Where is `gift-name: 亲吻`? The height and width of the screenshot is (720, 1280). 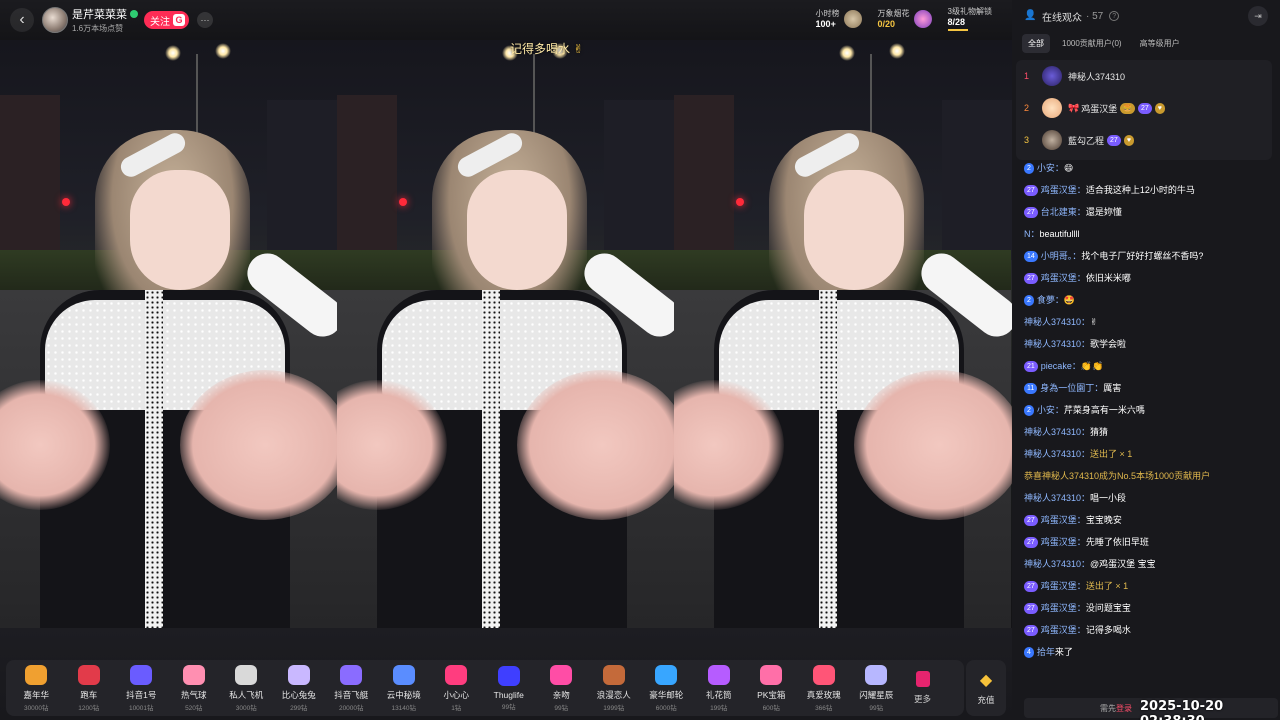
gift-name: 亲吻 is located at coordinates (561, 694).